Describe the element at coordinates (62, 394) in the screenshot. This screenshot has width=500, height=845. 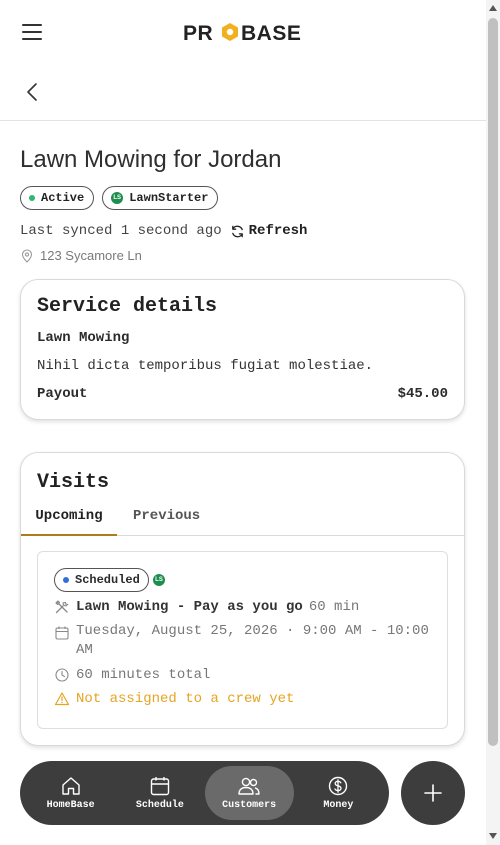
I see `payout-label: Payout` at that location.